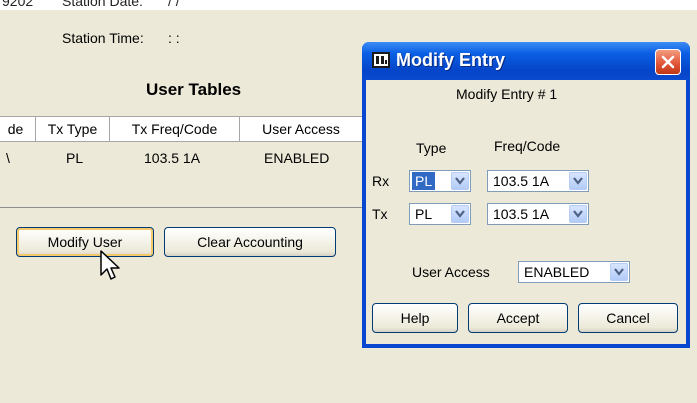  Describe the element at coordinates (102, 4) in the screenshot. I see `station-date-label: Station Date:` at that location.